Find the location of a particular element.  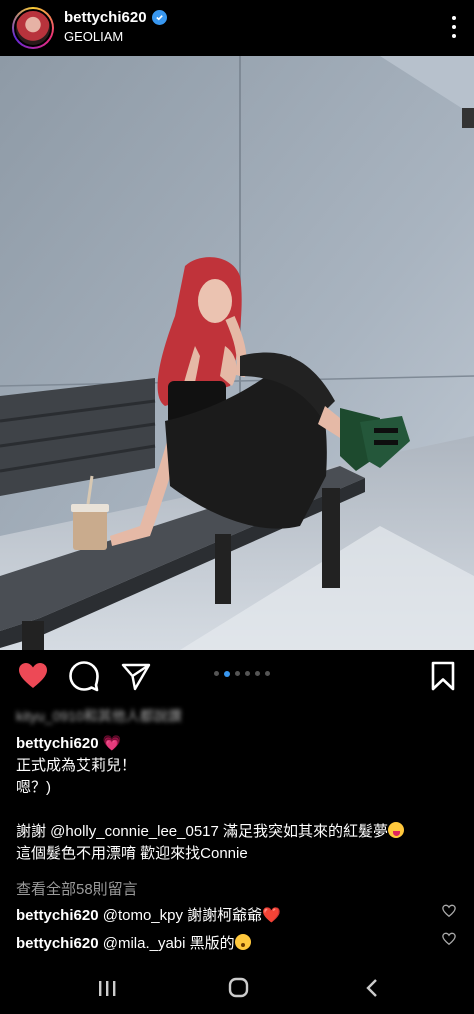

view-all-comments-link: 查看全部58則留言 is located at coordinates (77, 888).